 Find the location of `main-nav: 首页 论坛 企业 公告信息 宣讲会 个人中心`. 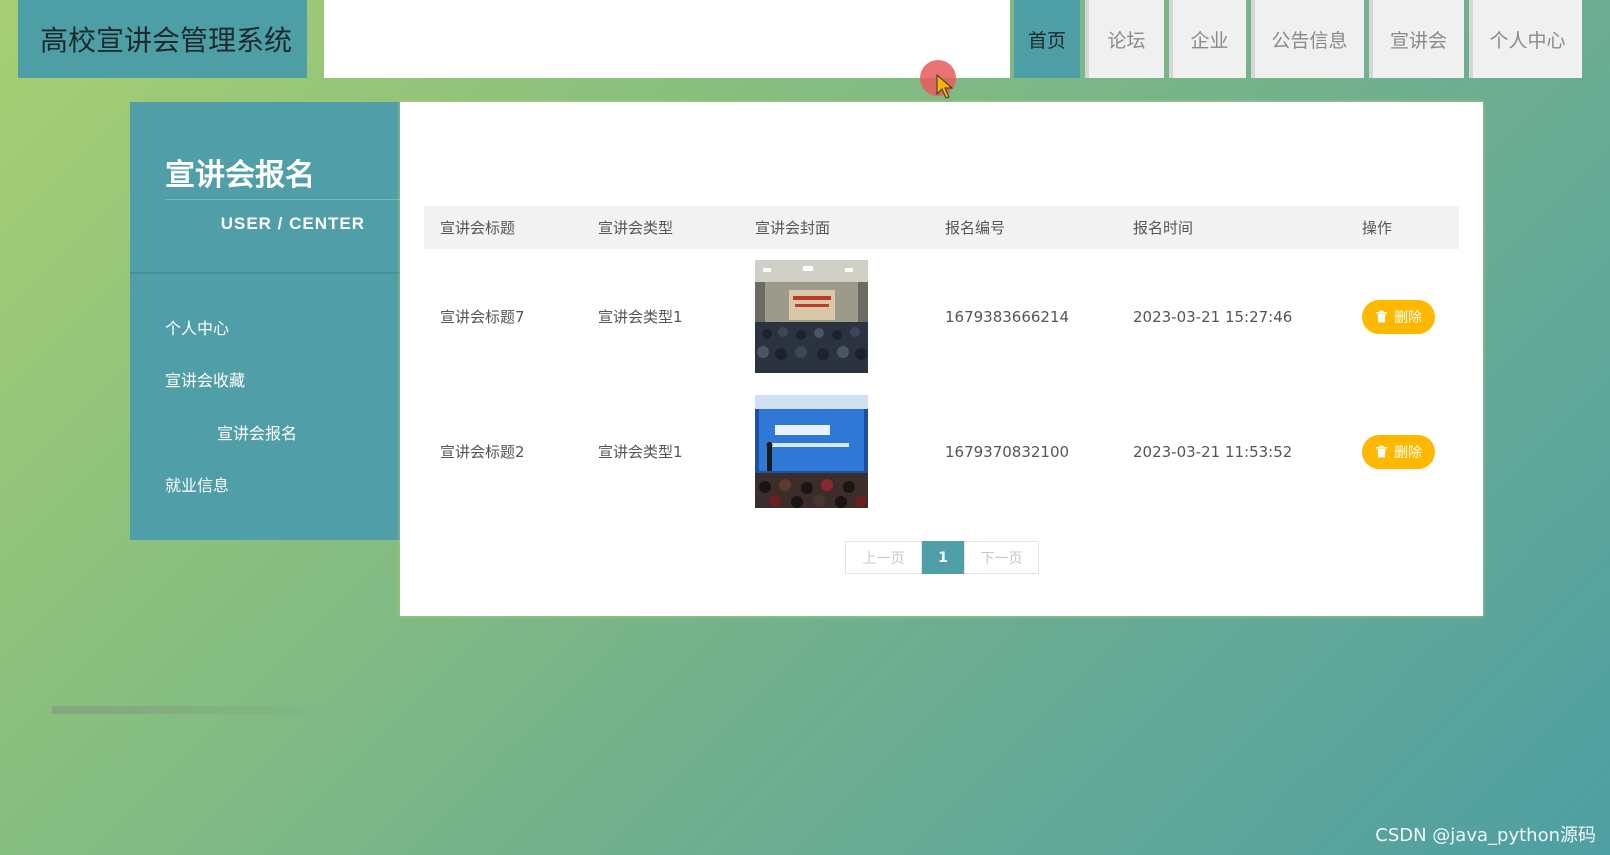

main-nav: 首页 论坛 企业 公告信息 宣讲会 个人中心 is located at coordinates (1300, 39).